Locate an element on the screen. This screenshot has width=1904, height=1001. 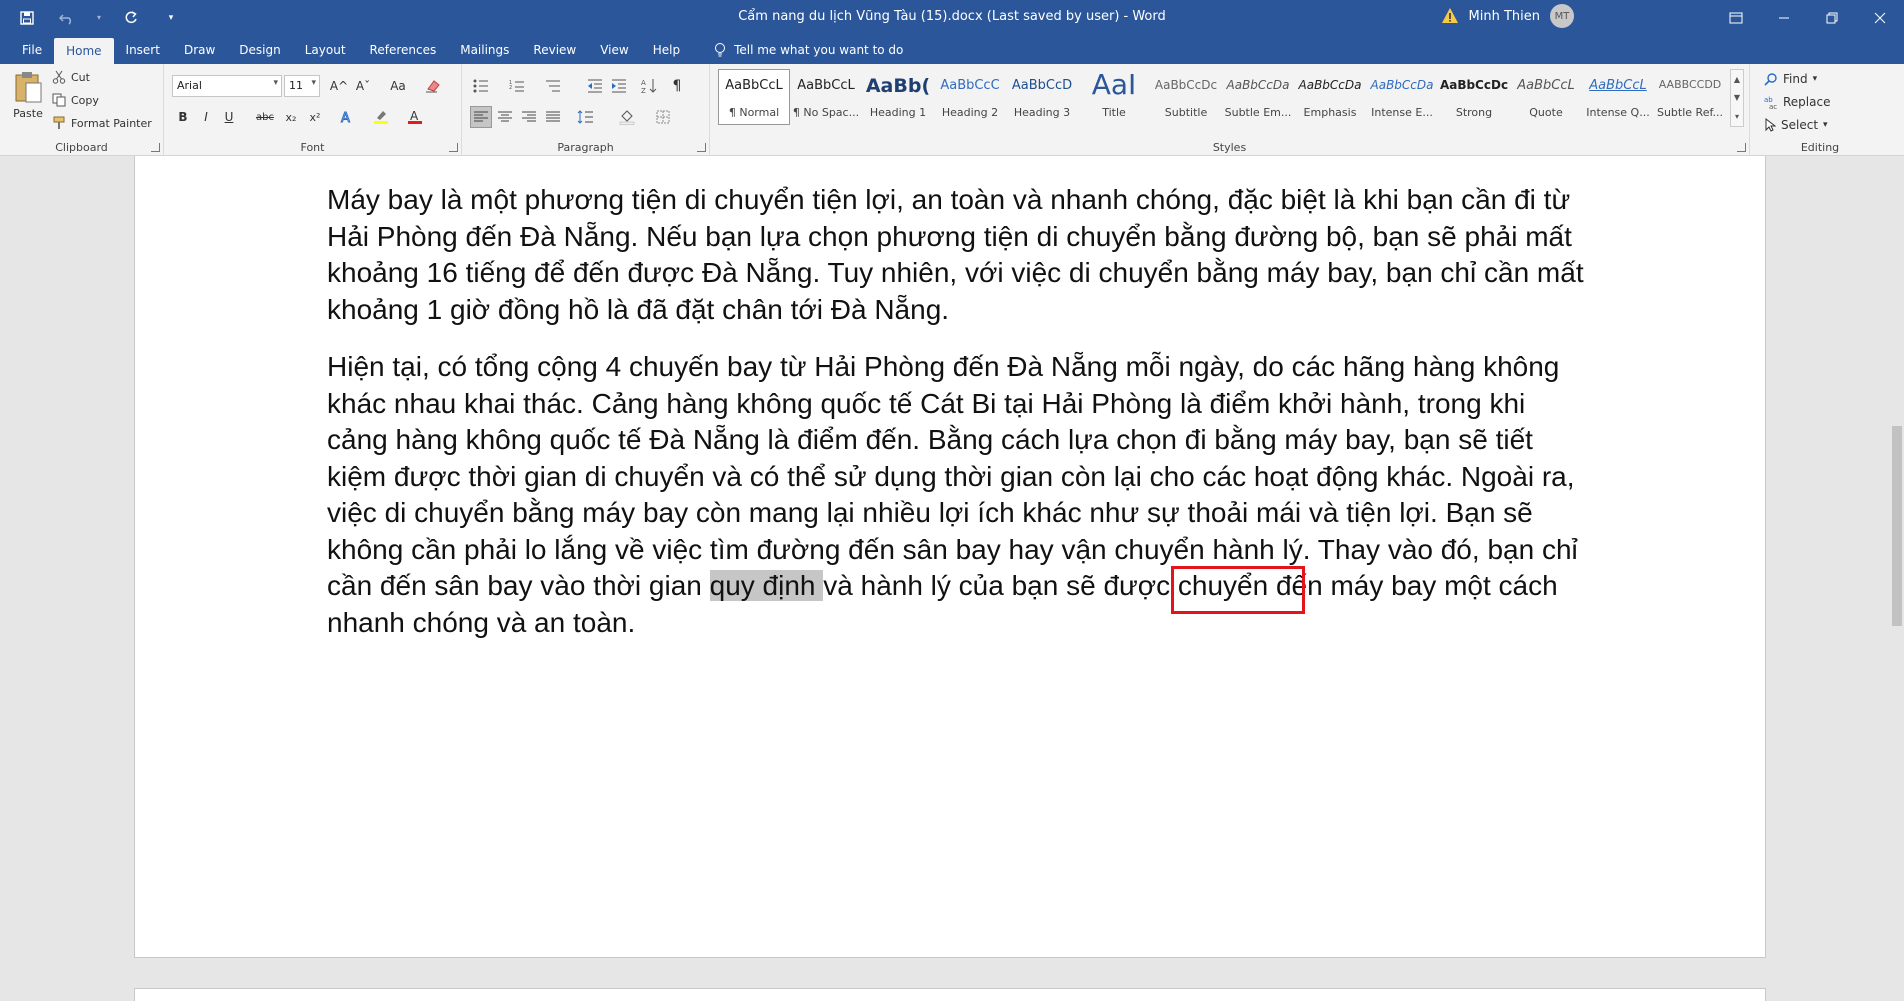
tab-layout: Layout is located at coordinates (325, 49).